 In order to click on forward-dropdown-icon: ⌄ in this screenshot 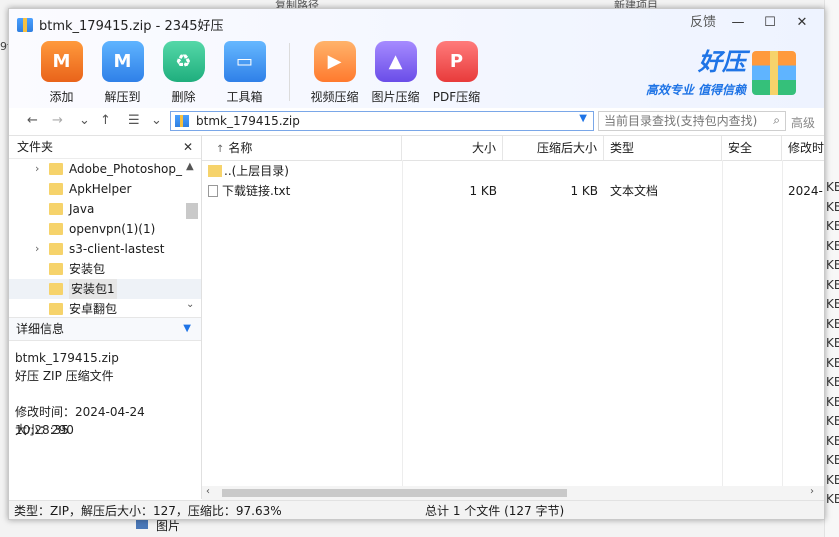, I will do `click(84, 120)`.